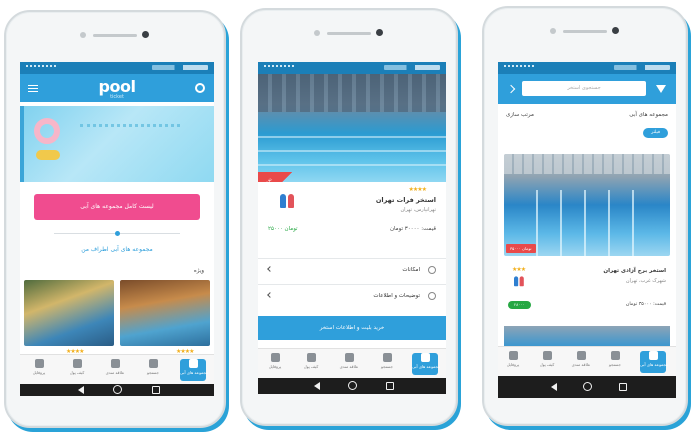 This screenshot has width=693, height=434. What do you see at coordinates (655, 133) in the screenshot?
I see `filter-pill: فیلتر` at bounding box center [655, 133].